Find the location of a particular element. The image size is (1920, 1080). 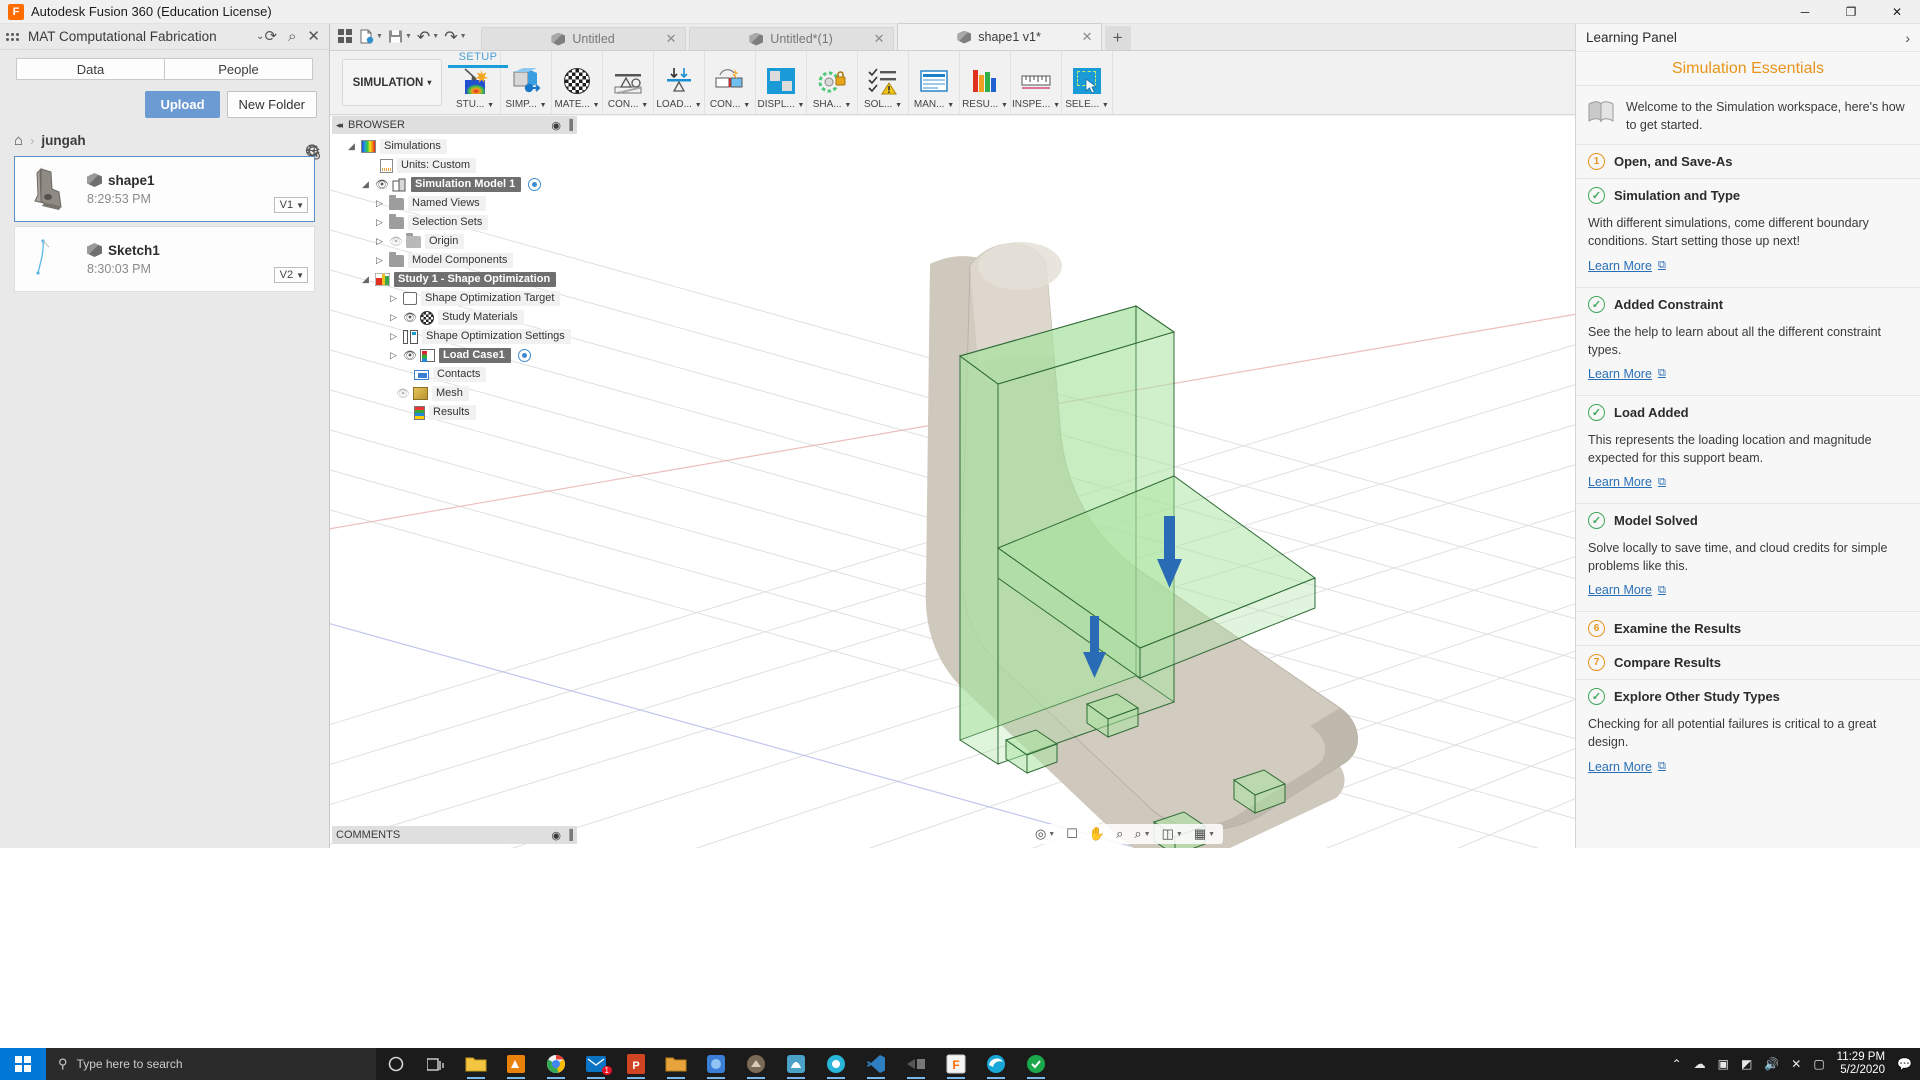

shape-optimization-button: SHA... ▼ is located at coordinates (832, 82).